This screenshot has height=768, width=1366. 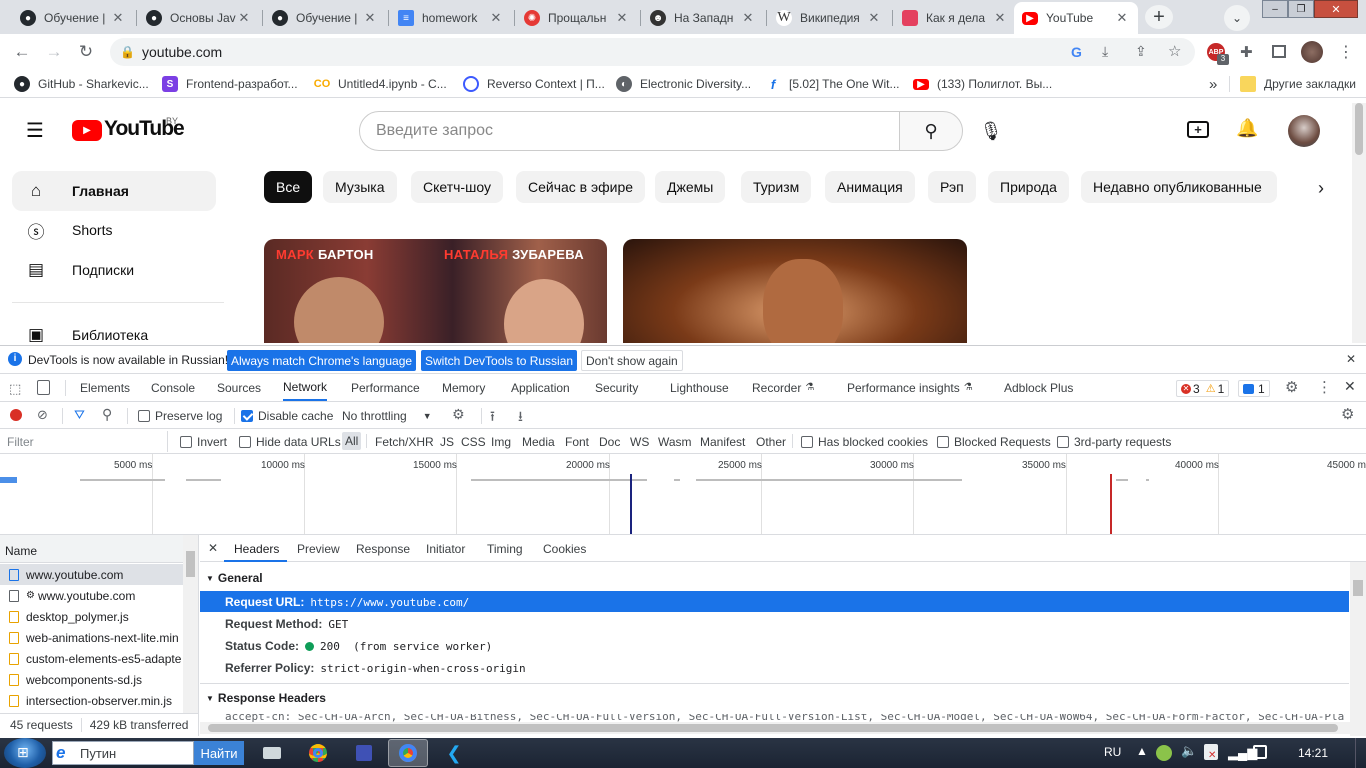 What do you see at coordinates (632, 360) in the screenshot?
I see `dont-show-again-button: Don't show again` at bounding box center [632, 360].